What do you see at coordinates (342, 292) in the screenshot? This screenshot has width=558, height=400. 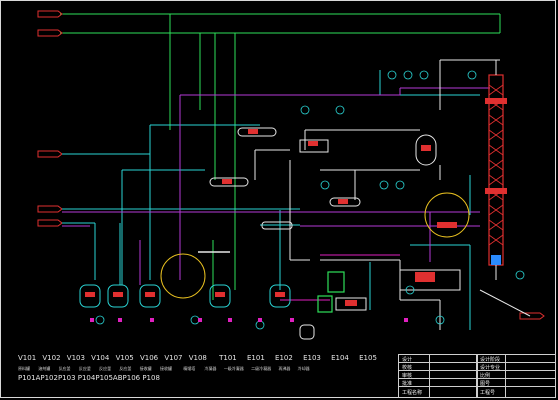 I see `green-package-unit` at bounding box center [342, 292].